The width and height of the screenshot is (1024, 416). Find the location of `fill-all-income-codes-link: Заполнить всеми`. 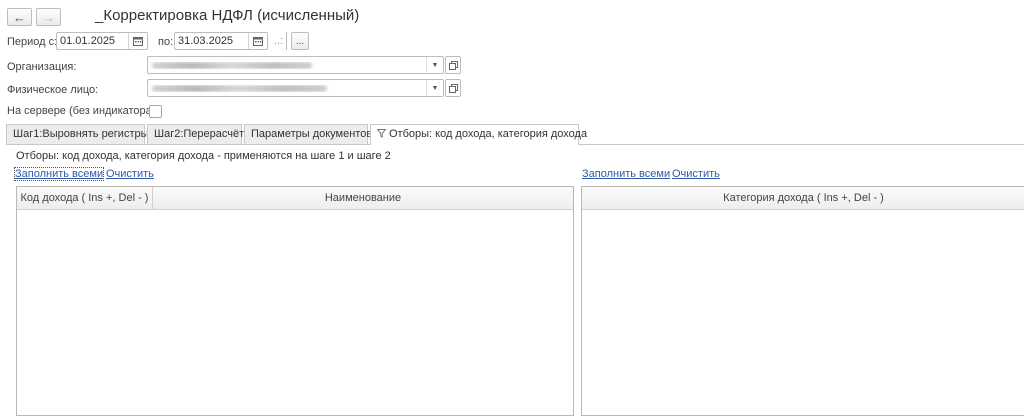

fill-all-income-codes-link: Заполнить всеми is located at coordinates (59, 174).